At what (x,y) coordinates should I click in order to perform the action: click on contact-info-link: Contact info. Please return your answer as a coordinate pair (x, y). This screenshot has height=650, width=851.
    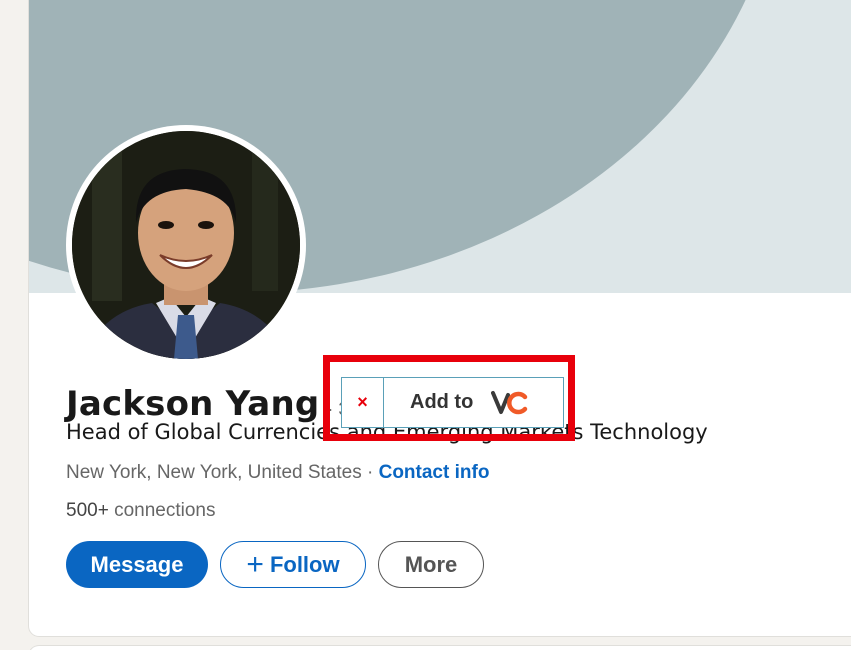
    Looking at the image, I should click on (434, 472).